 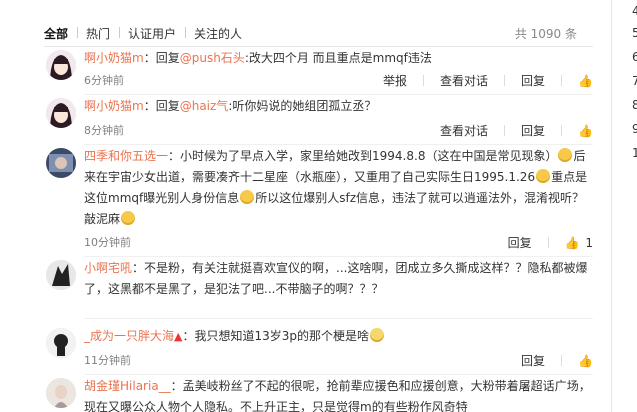 What do you see at coordinates (212, 58) in the screenshot?
I see `mention-link: @push石头` at bounding box center [212, 58].